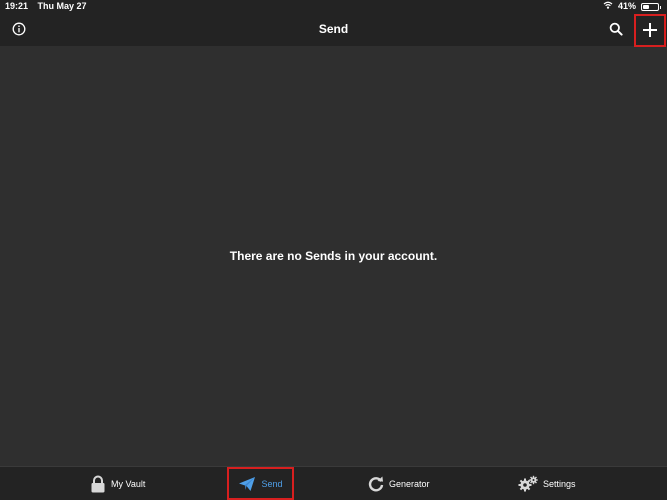 This screenshot has width=667, height=500. What do you see at coordinates (608, 6) in the screenshot?
I see `wifi-icon` at bounding box center [608, 6].